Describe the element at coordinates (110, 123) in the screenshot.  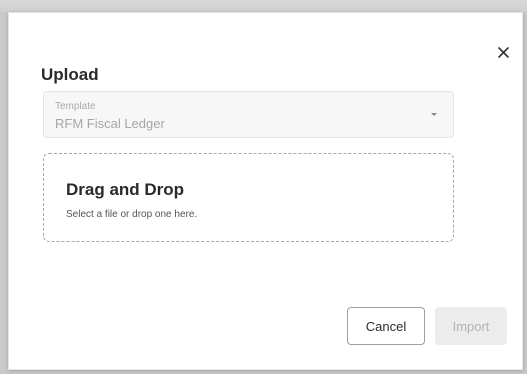
I see `template-select-value: RFM Fiscal Ledger` at that location.